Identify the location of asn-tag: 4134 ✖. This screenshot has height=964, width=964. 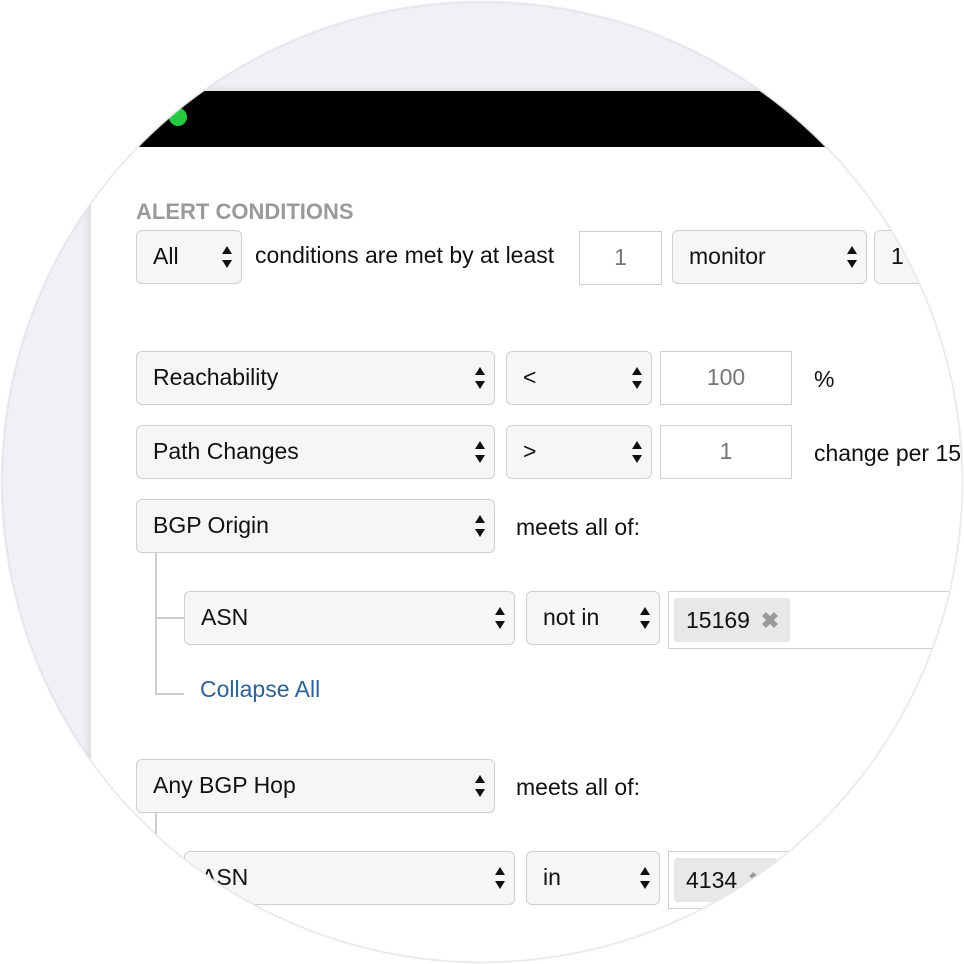
(726, 880).